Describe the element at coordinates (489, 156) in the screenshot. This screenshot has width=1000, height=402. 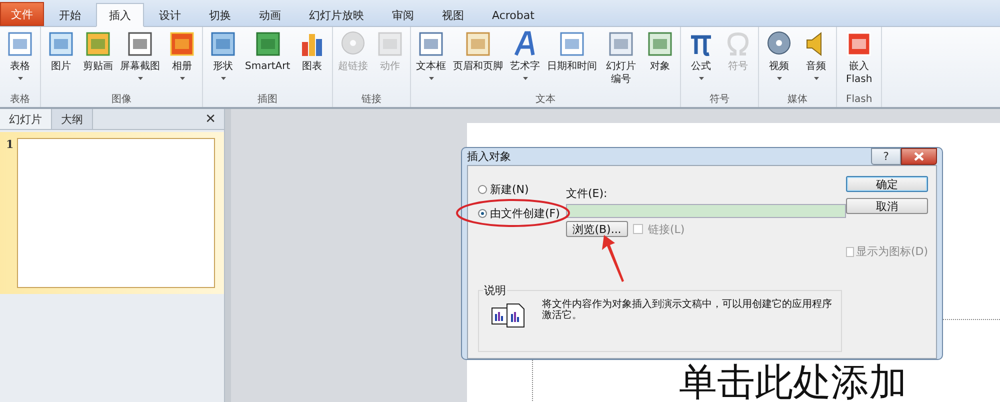
I see `dialog-title: 插入对象` at that location.